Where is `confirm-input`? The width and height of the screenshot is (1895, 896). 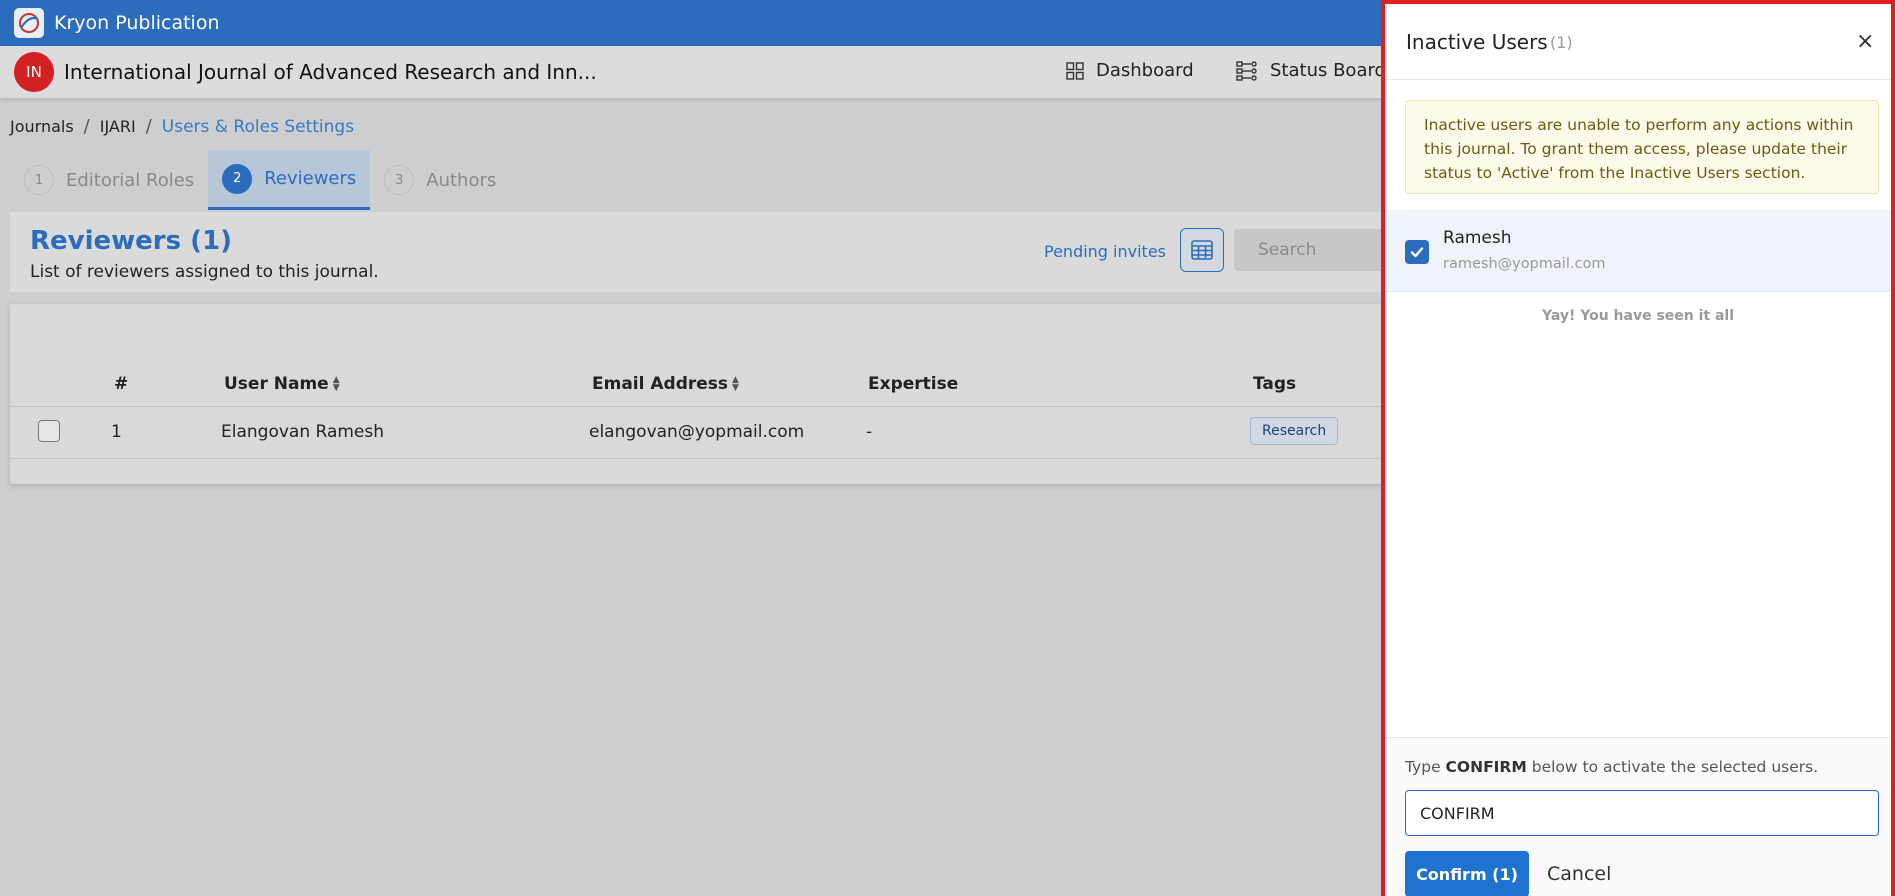
confirm-input is located at coordinates (1642, 813).